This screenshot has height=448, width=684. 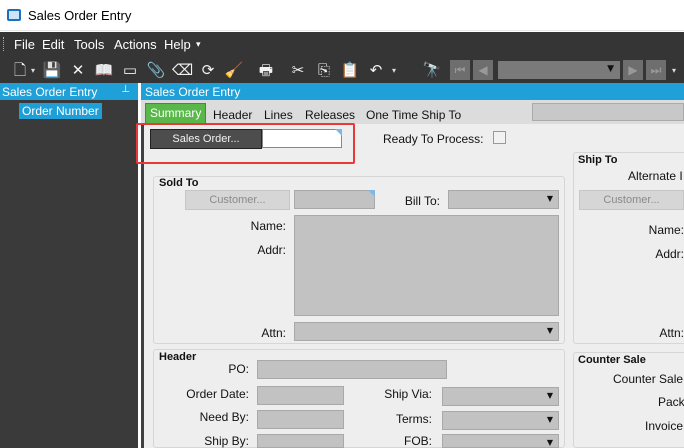 I want to click on menu-actions: Actions, so click(x=135, y=44).